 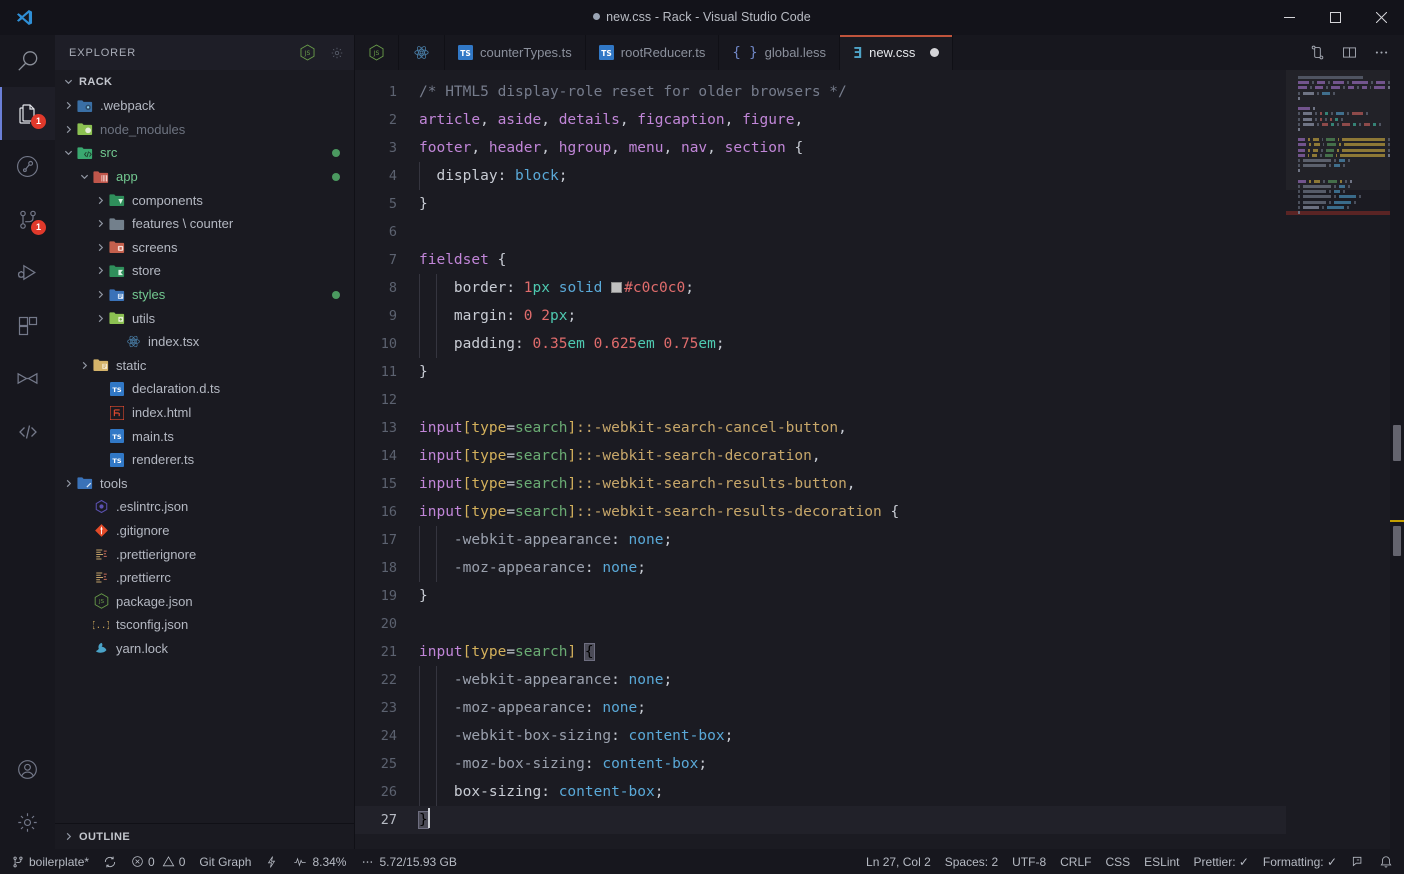 I want to click on code-line: 20, so click(x=820, y=624).